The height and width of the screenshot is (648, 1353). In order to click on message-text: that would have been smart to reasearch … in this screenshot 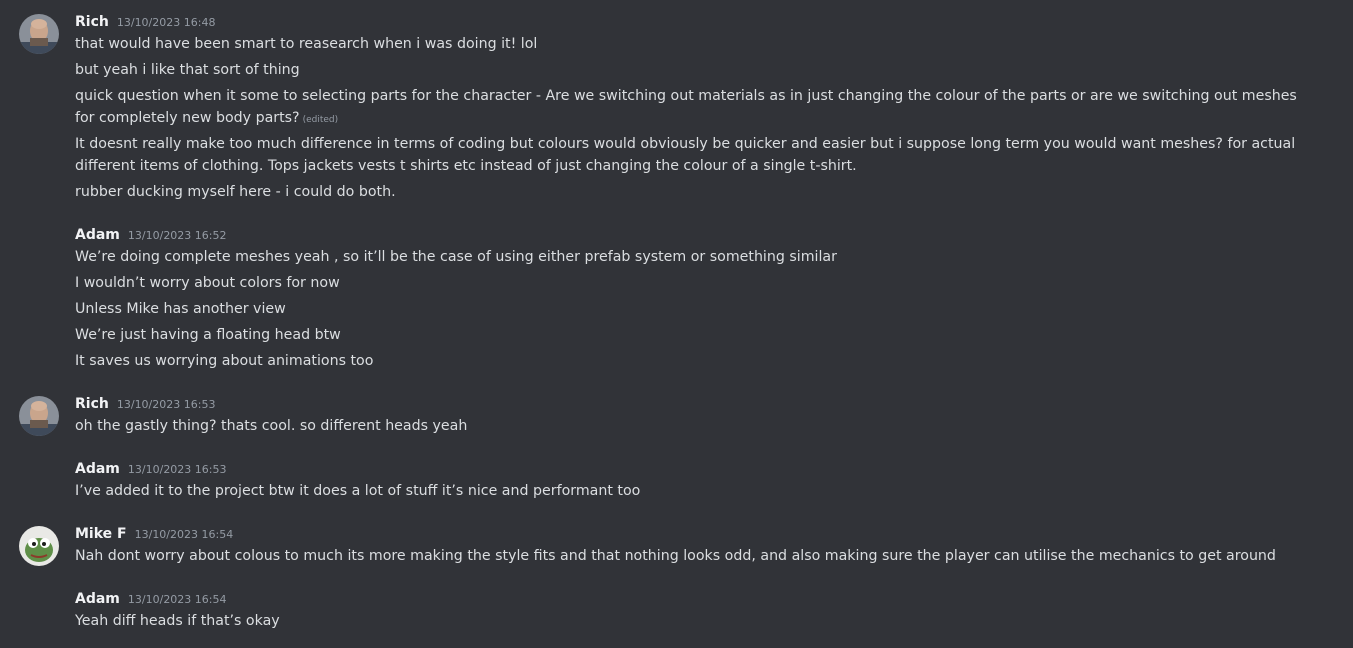, I will do `click(306, 44)`.